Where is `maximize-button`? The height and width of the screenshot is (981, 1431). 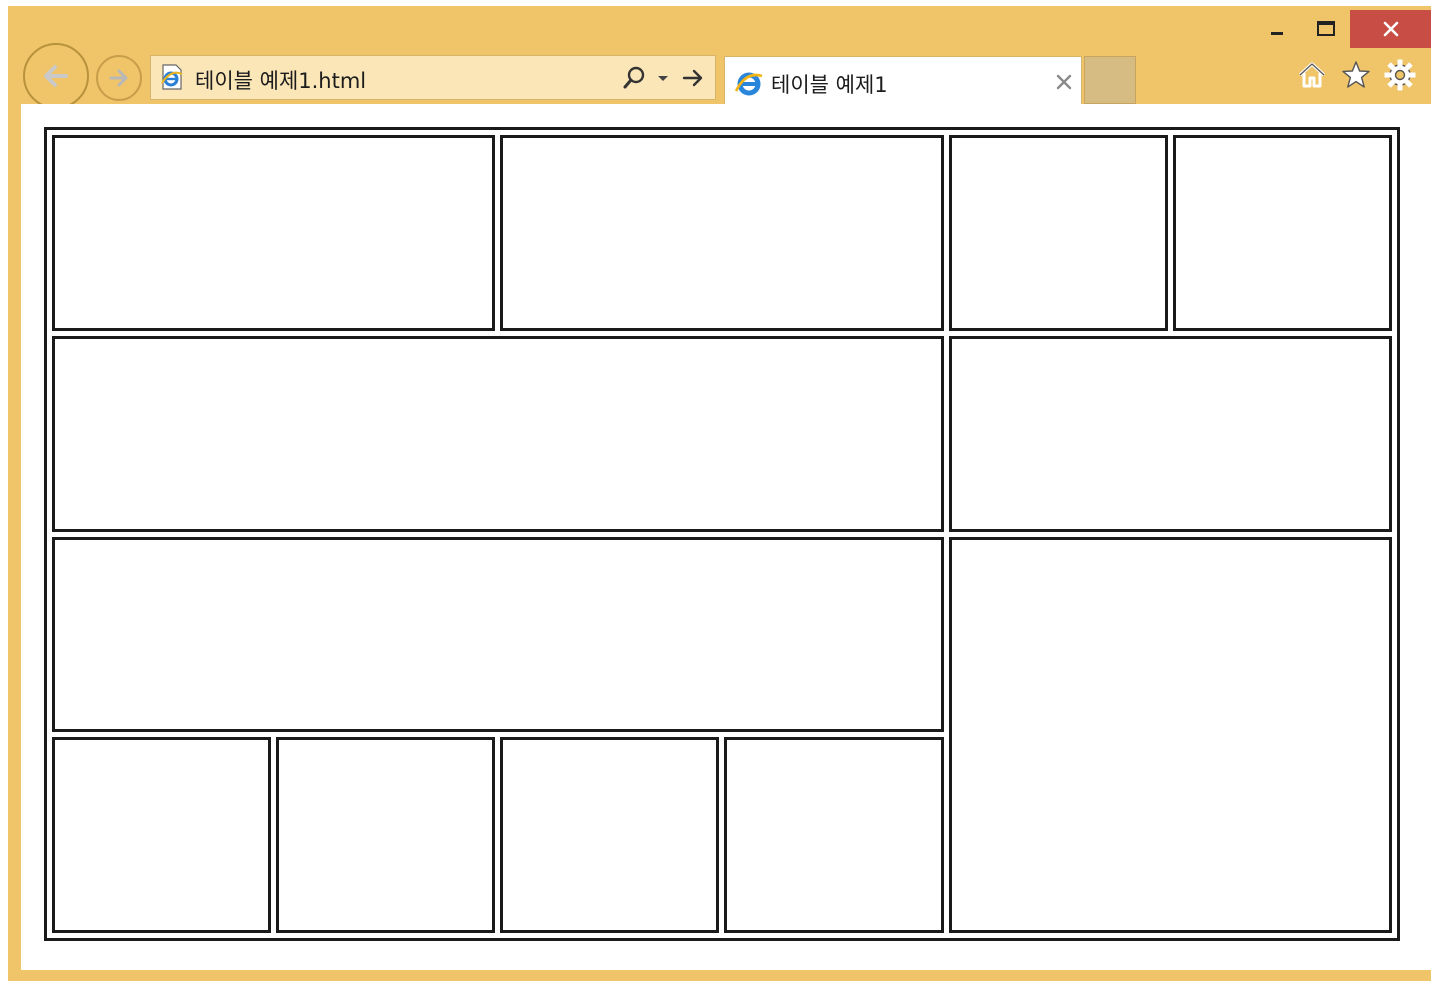
maximize-button is located at coordinates (1326, 29).